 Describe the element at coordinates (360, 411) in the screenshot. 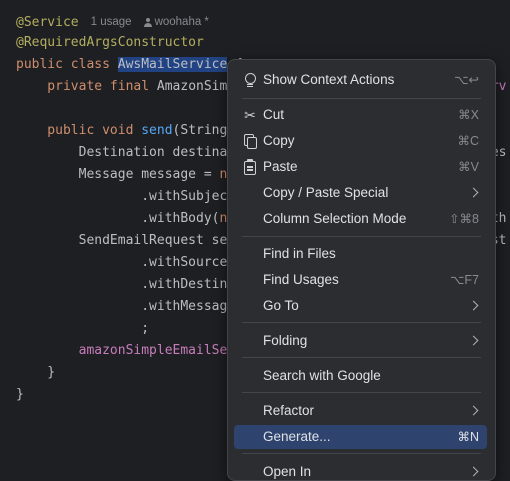

I see `menu-item-refactor: Refactor` at that location.